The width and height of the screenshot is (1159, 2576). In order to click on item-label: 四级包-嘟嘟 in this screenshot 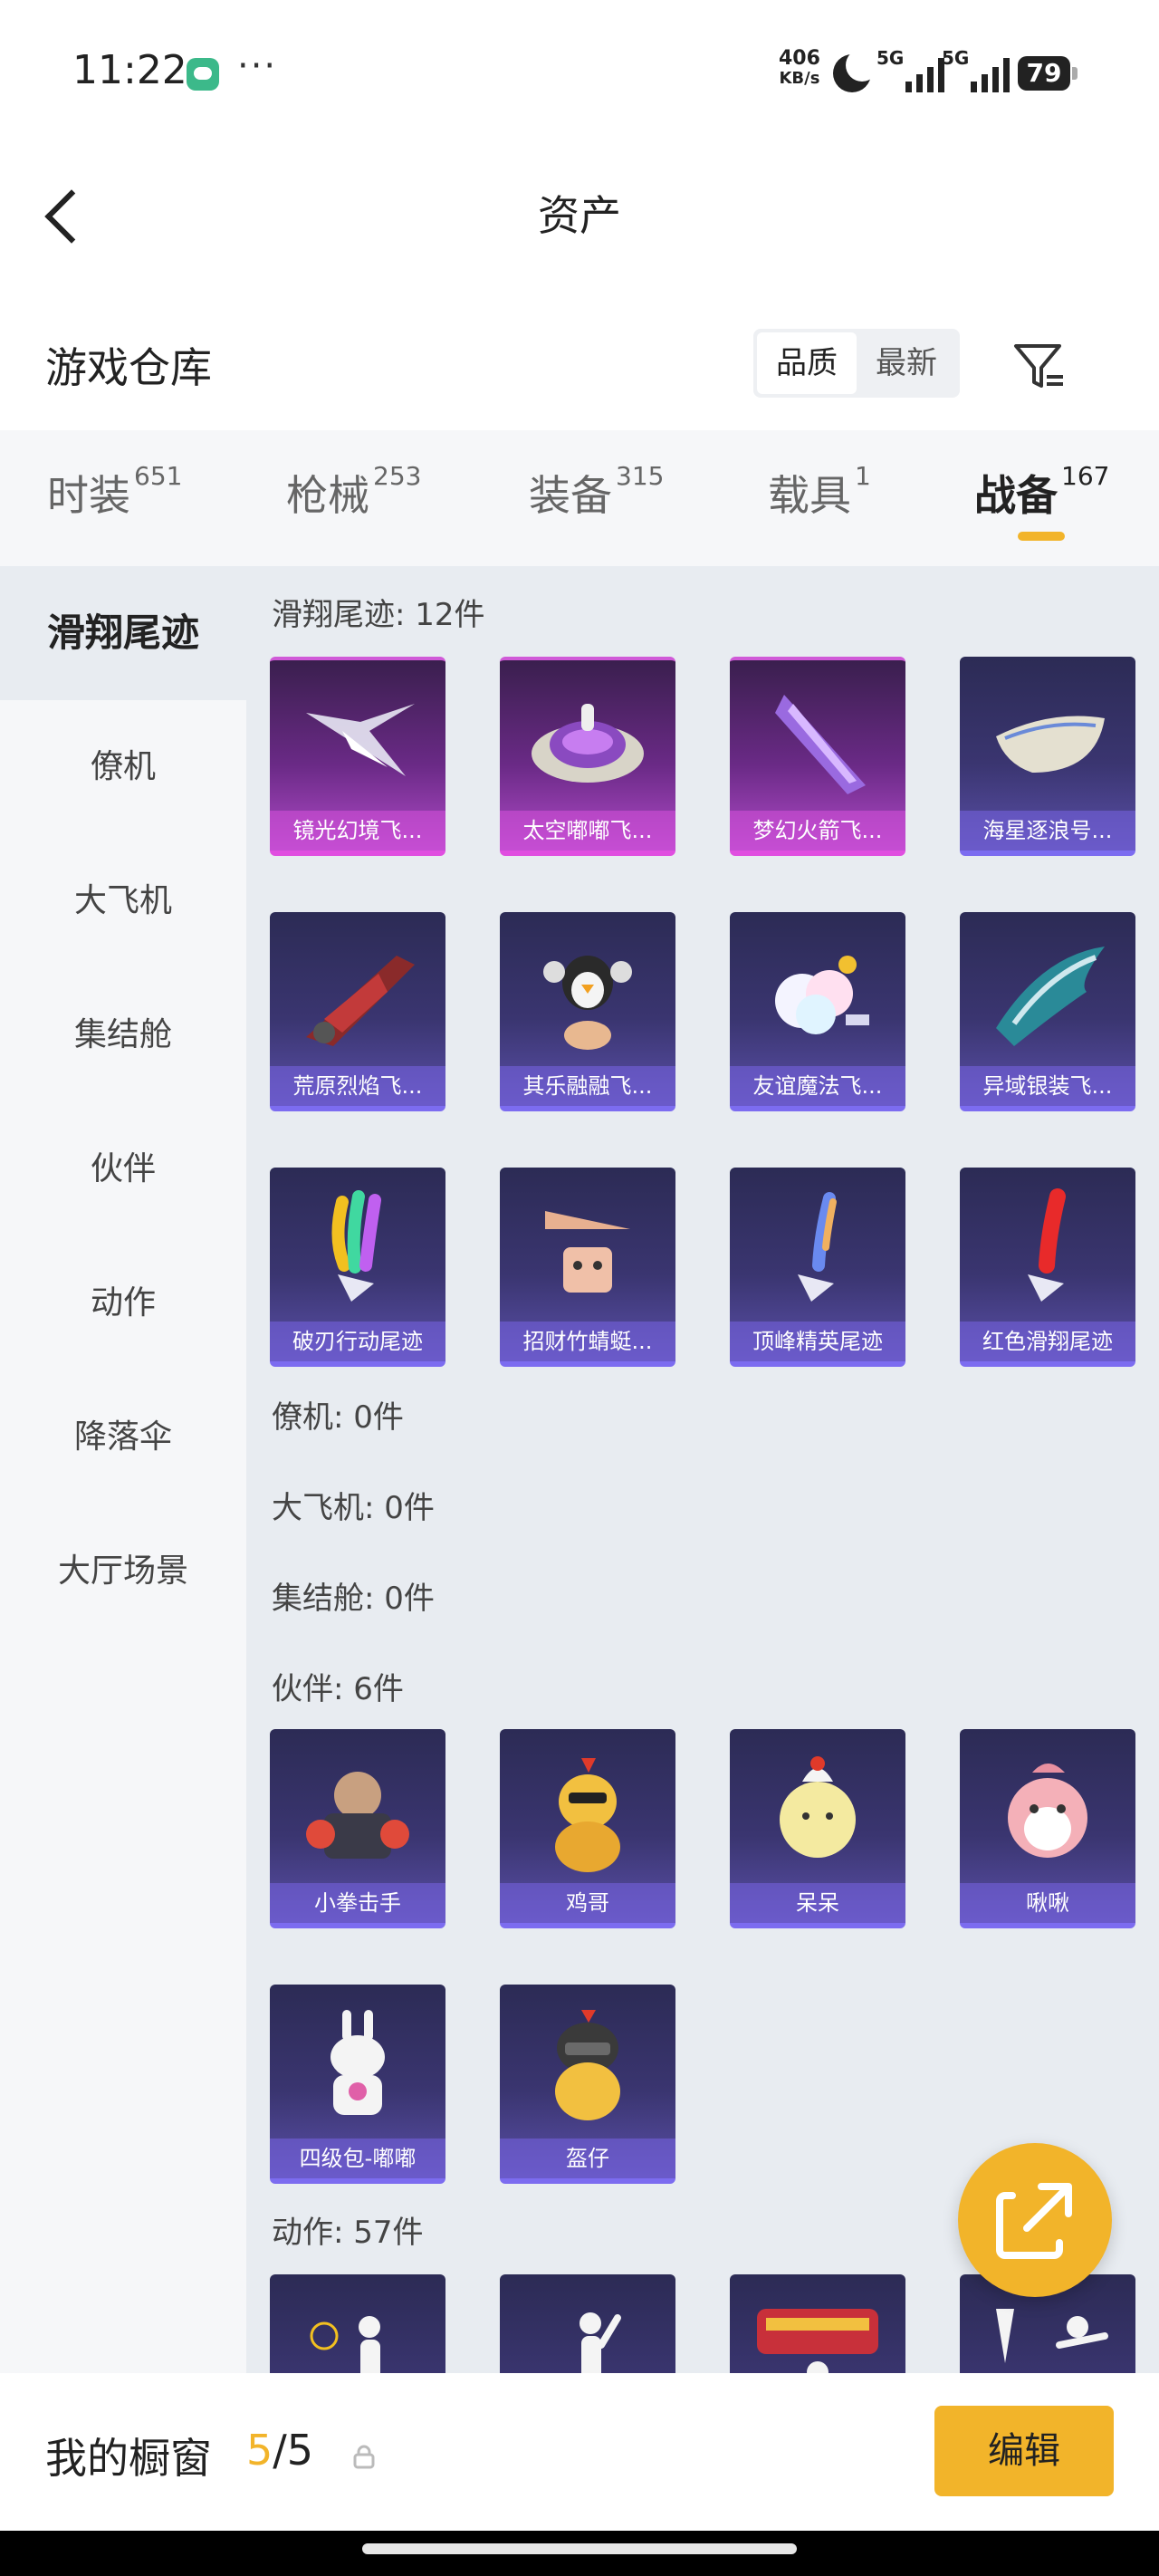, I will do `click(358, 2158)`.